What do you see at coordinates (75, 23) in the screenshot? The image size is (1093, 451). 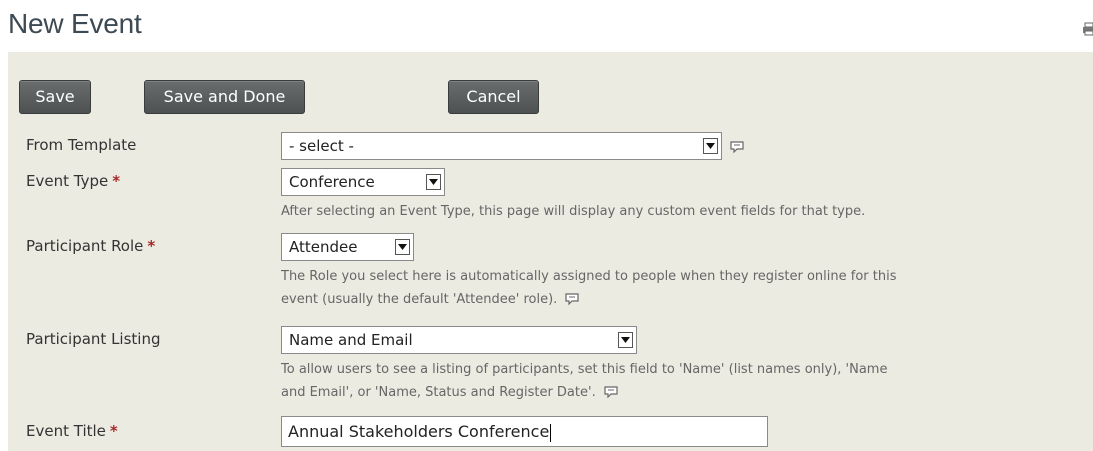 I see `page-title: New Event` at bounding box center [75, 23].